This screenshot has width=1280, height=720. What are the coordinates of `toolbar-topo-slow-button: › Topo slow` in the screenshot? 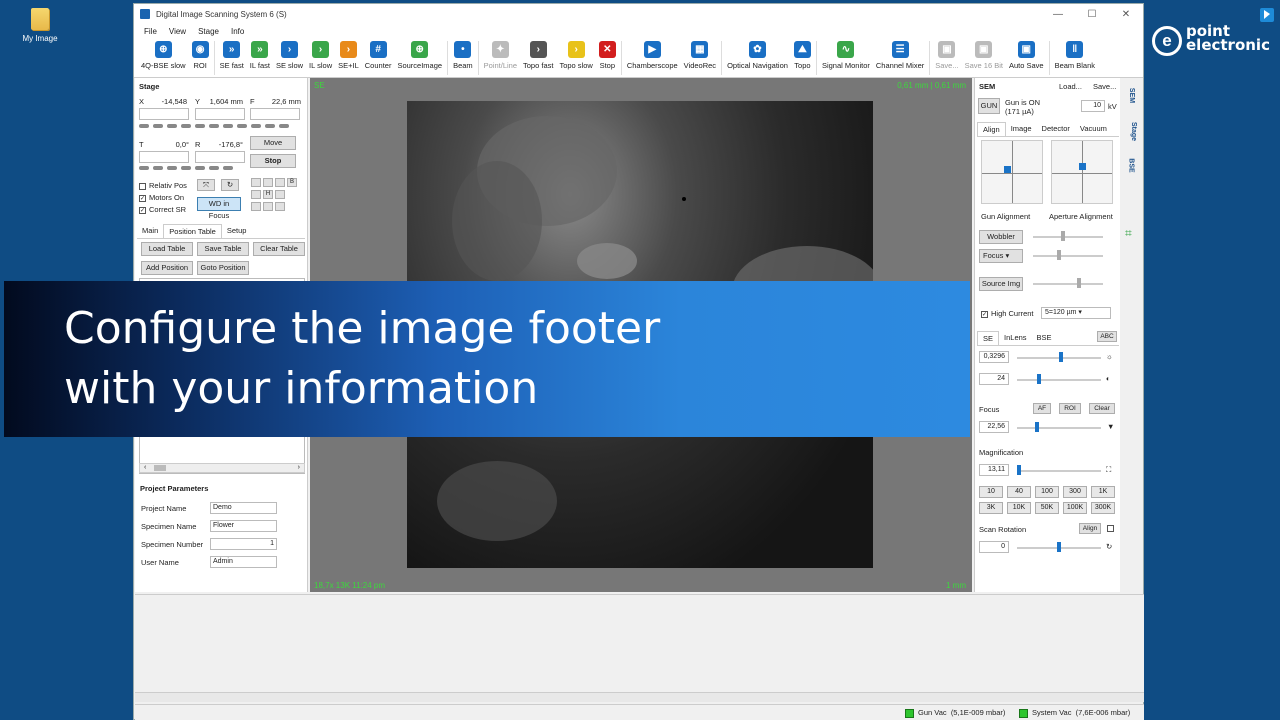 It's located at (575, 55).